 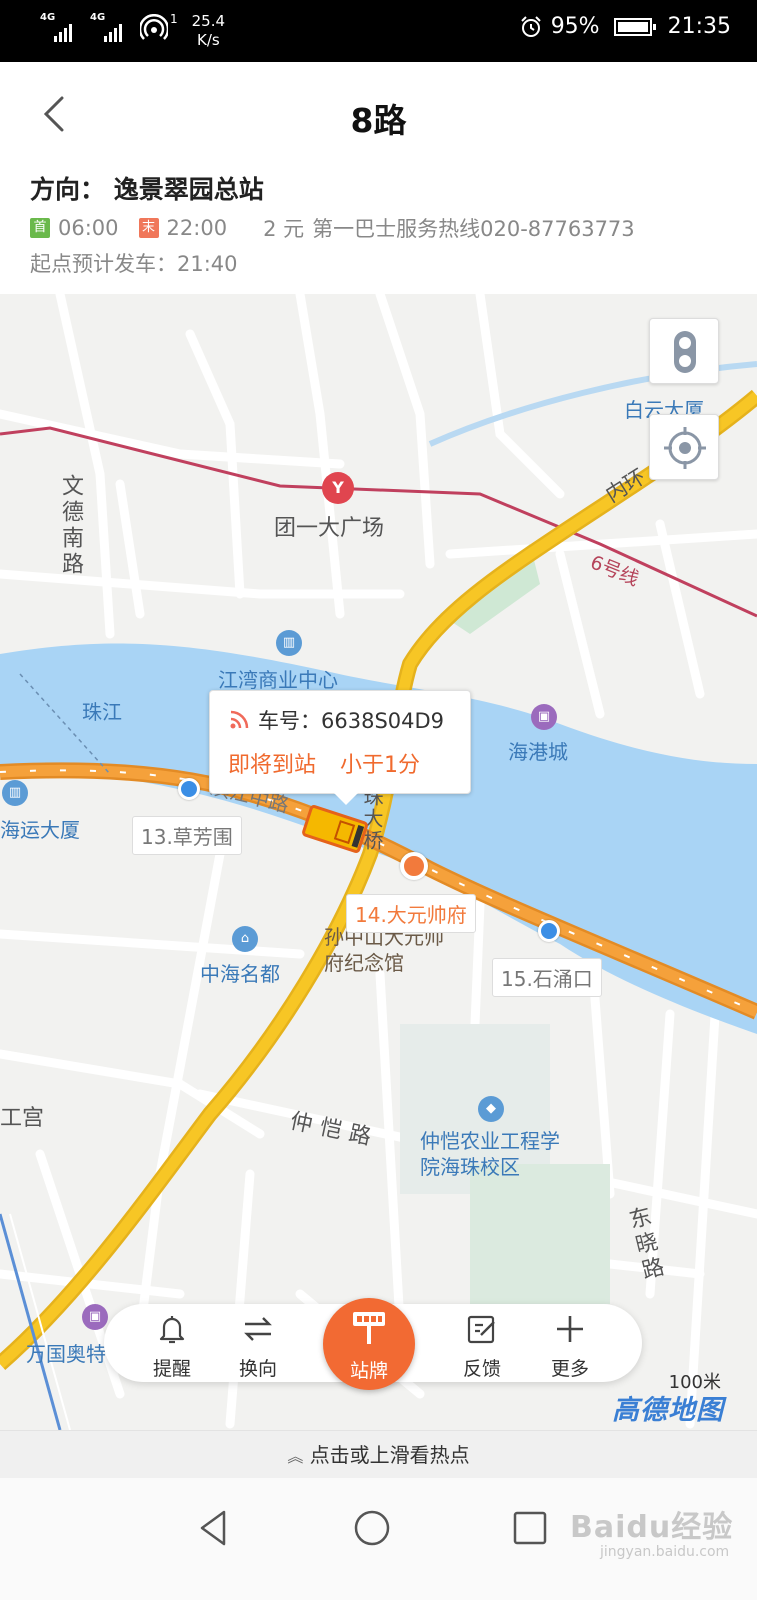 What do you see at coordinates (389, 1455) in the screenshot?
I see `hot-spots-label: 点击或上滑看热点` at bounding box center [389, 1455].